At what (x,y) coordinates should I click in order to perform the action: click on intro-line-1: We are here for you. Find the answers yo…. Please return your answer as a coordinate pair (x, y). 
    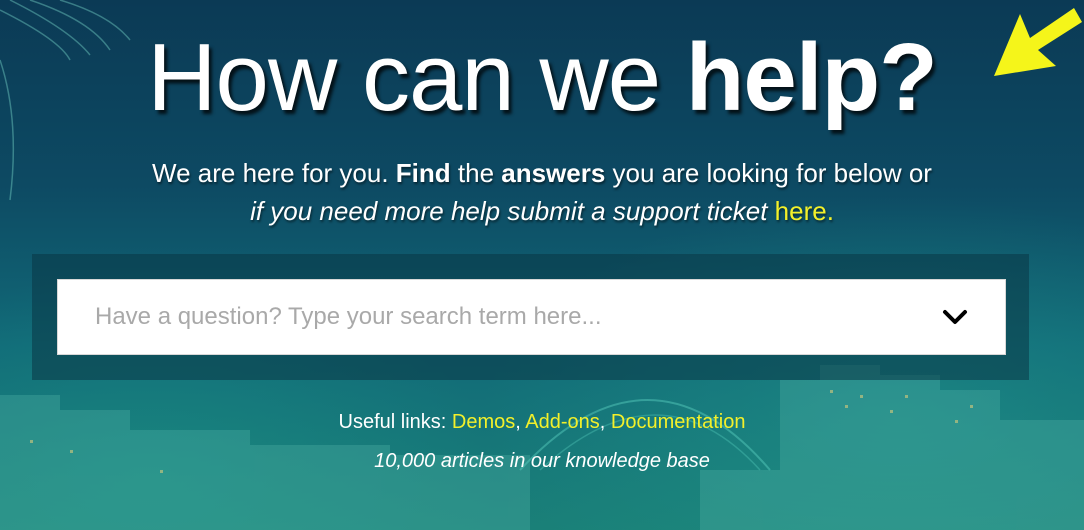
    Looking at the image, I should click on (542, 173).